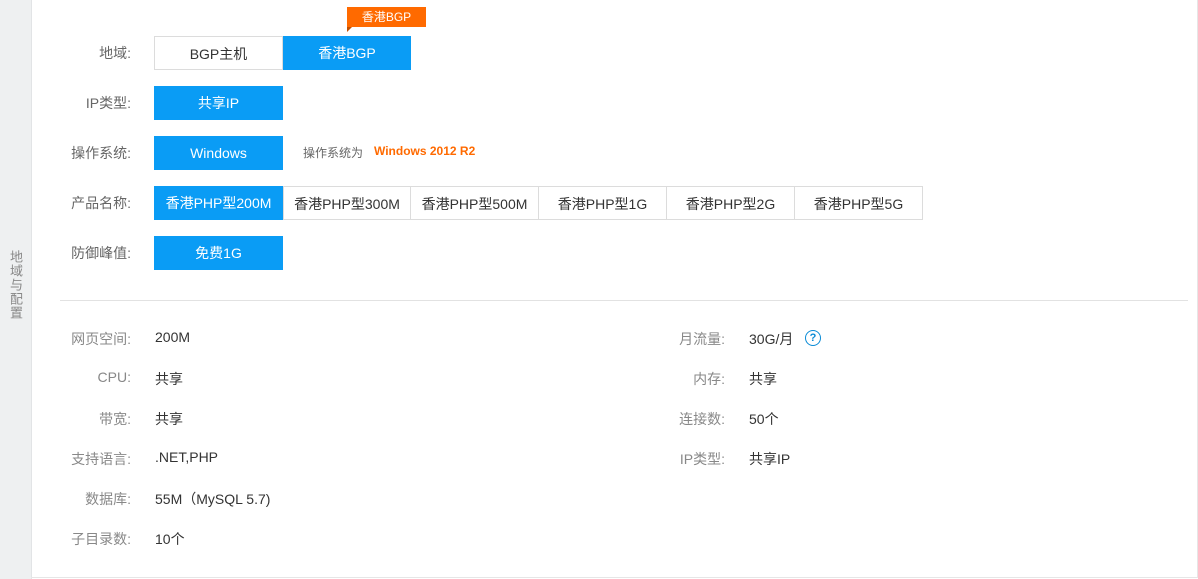  Describe the element at coordinates (702, 419) in the screenshot. I see `spec-label-connections: 连接数:` at that location.